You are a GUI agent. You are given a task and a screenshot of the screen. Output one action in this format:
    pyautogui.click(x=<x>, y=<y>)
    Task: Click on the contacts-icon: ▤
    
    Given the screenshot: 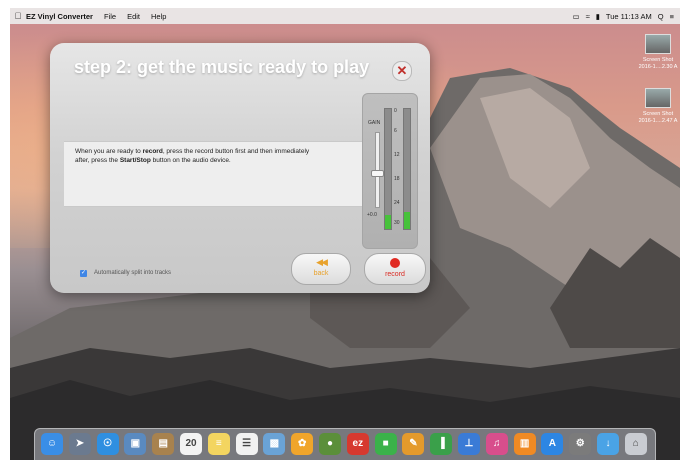 What is the action you would take?
    pyautogui.click(x=163, y=444)
    